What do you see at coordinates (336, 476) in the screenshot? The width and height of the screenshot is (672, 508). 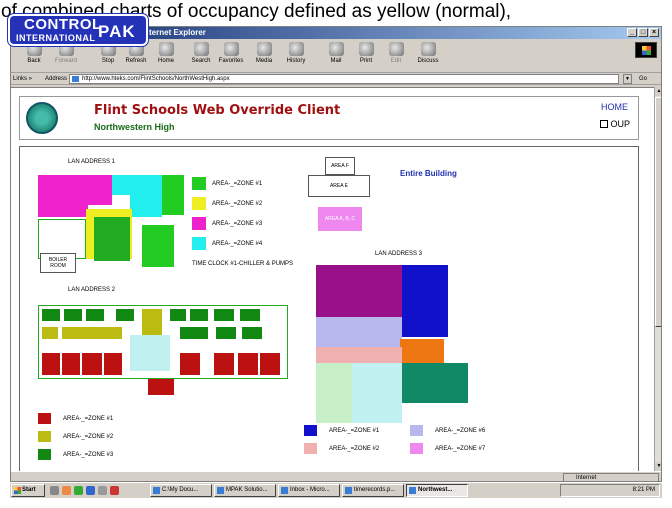 I see `status-bar: Internet` at bounding box center [336, 476].